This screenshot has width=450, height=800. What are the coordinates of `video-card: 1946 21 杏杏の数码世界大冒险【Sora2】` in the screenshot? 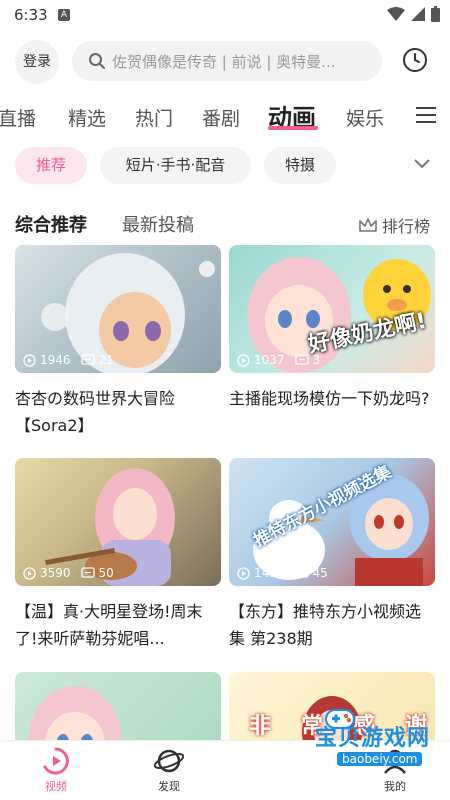 It's located at (118, 342).